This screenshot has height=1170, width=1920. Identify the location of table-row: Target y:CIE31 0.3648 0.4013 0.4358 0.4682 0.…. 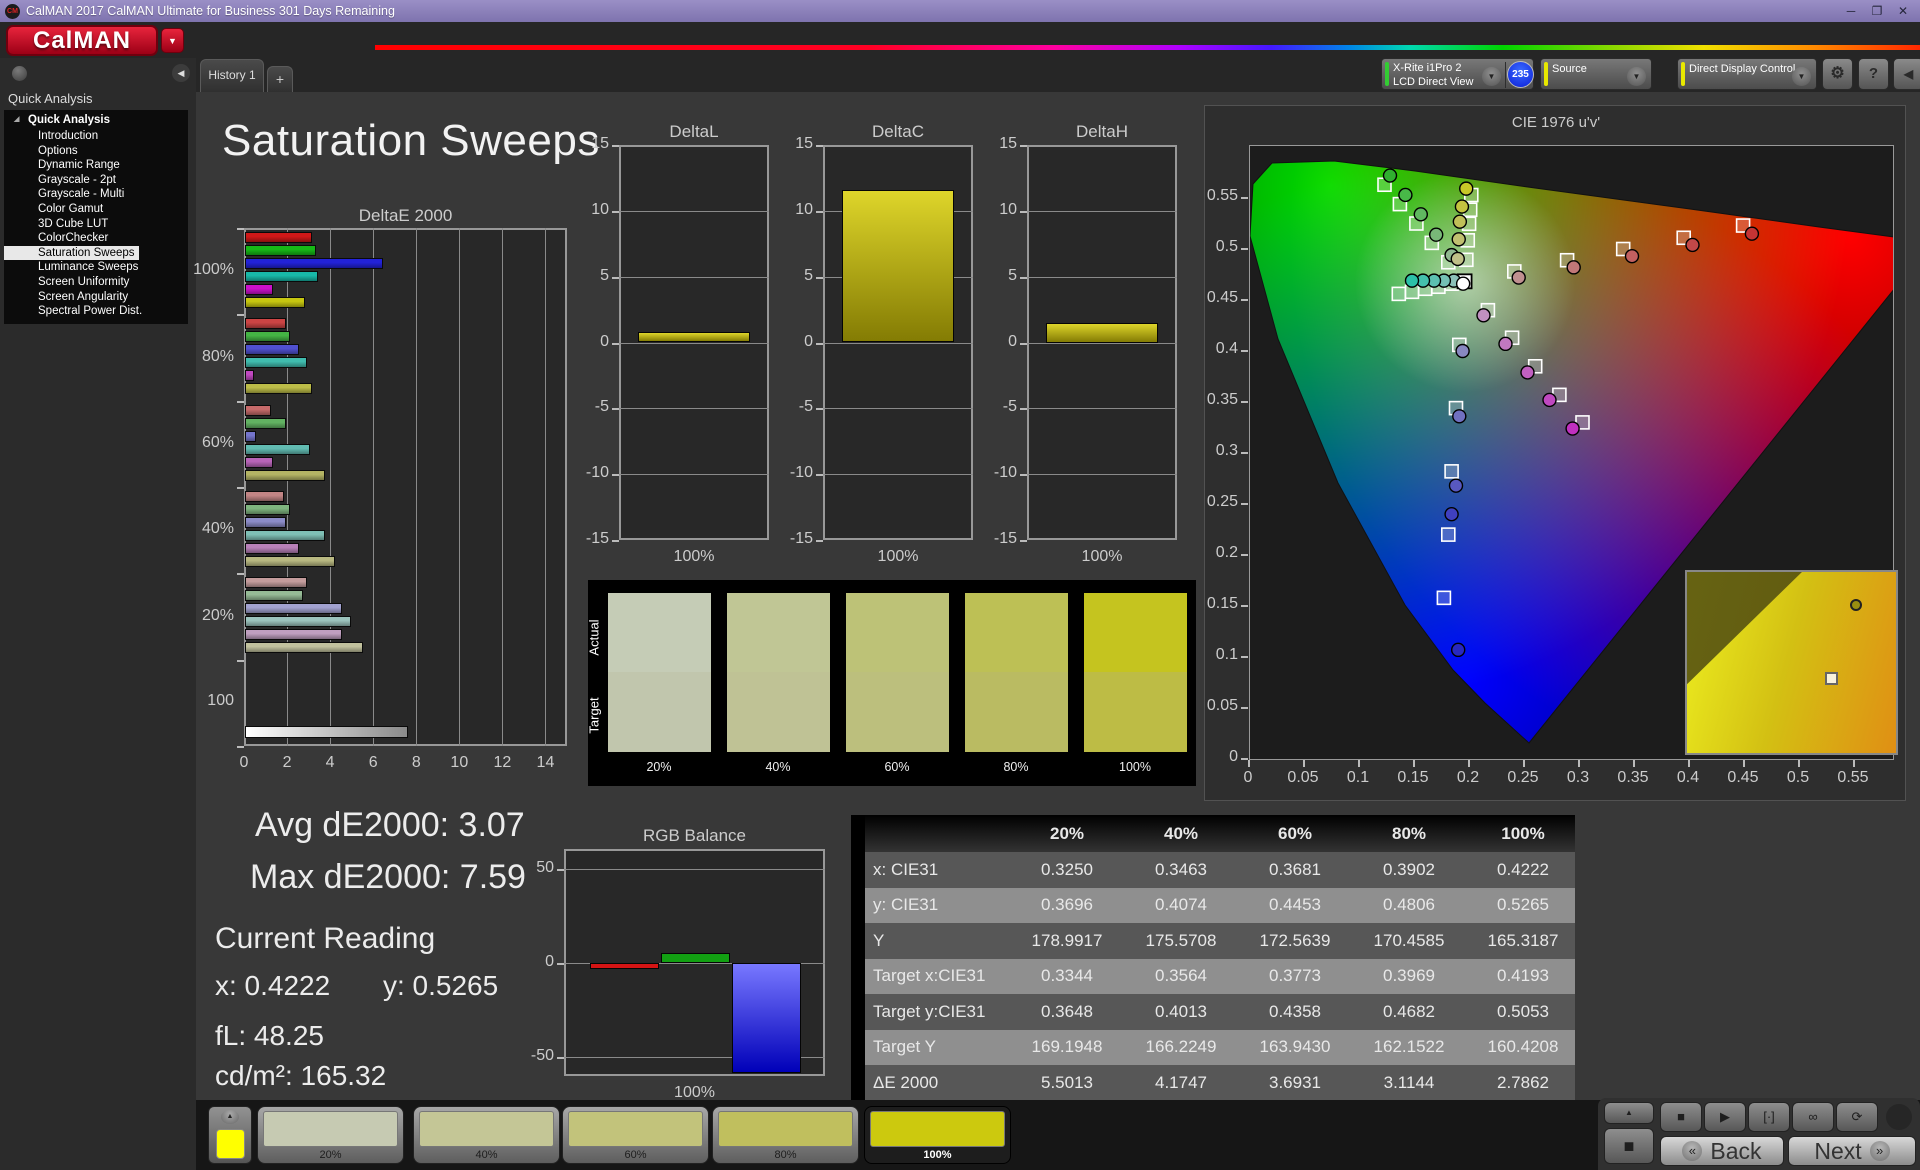
(1213, 1012).